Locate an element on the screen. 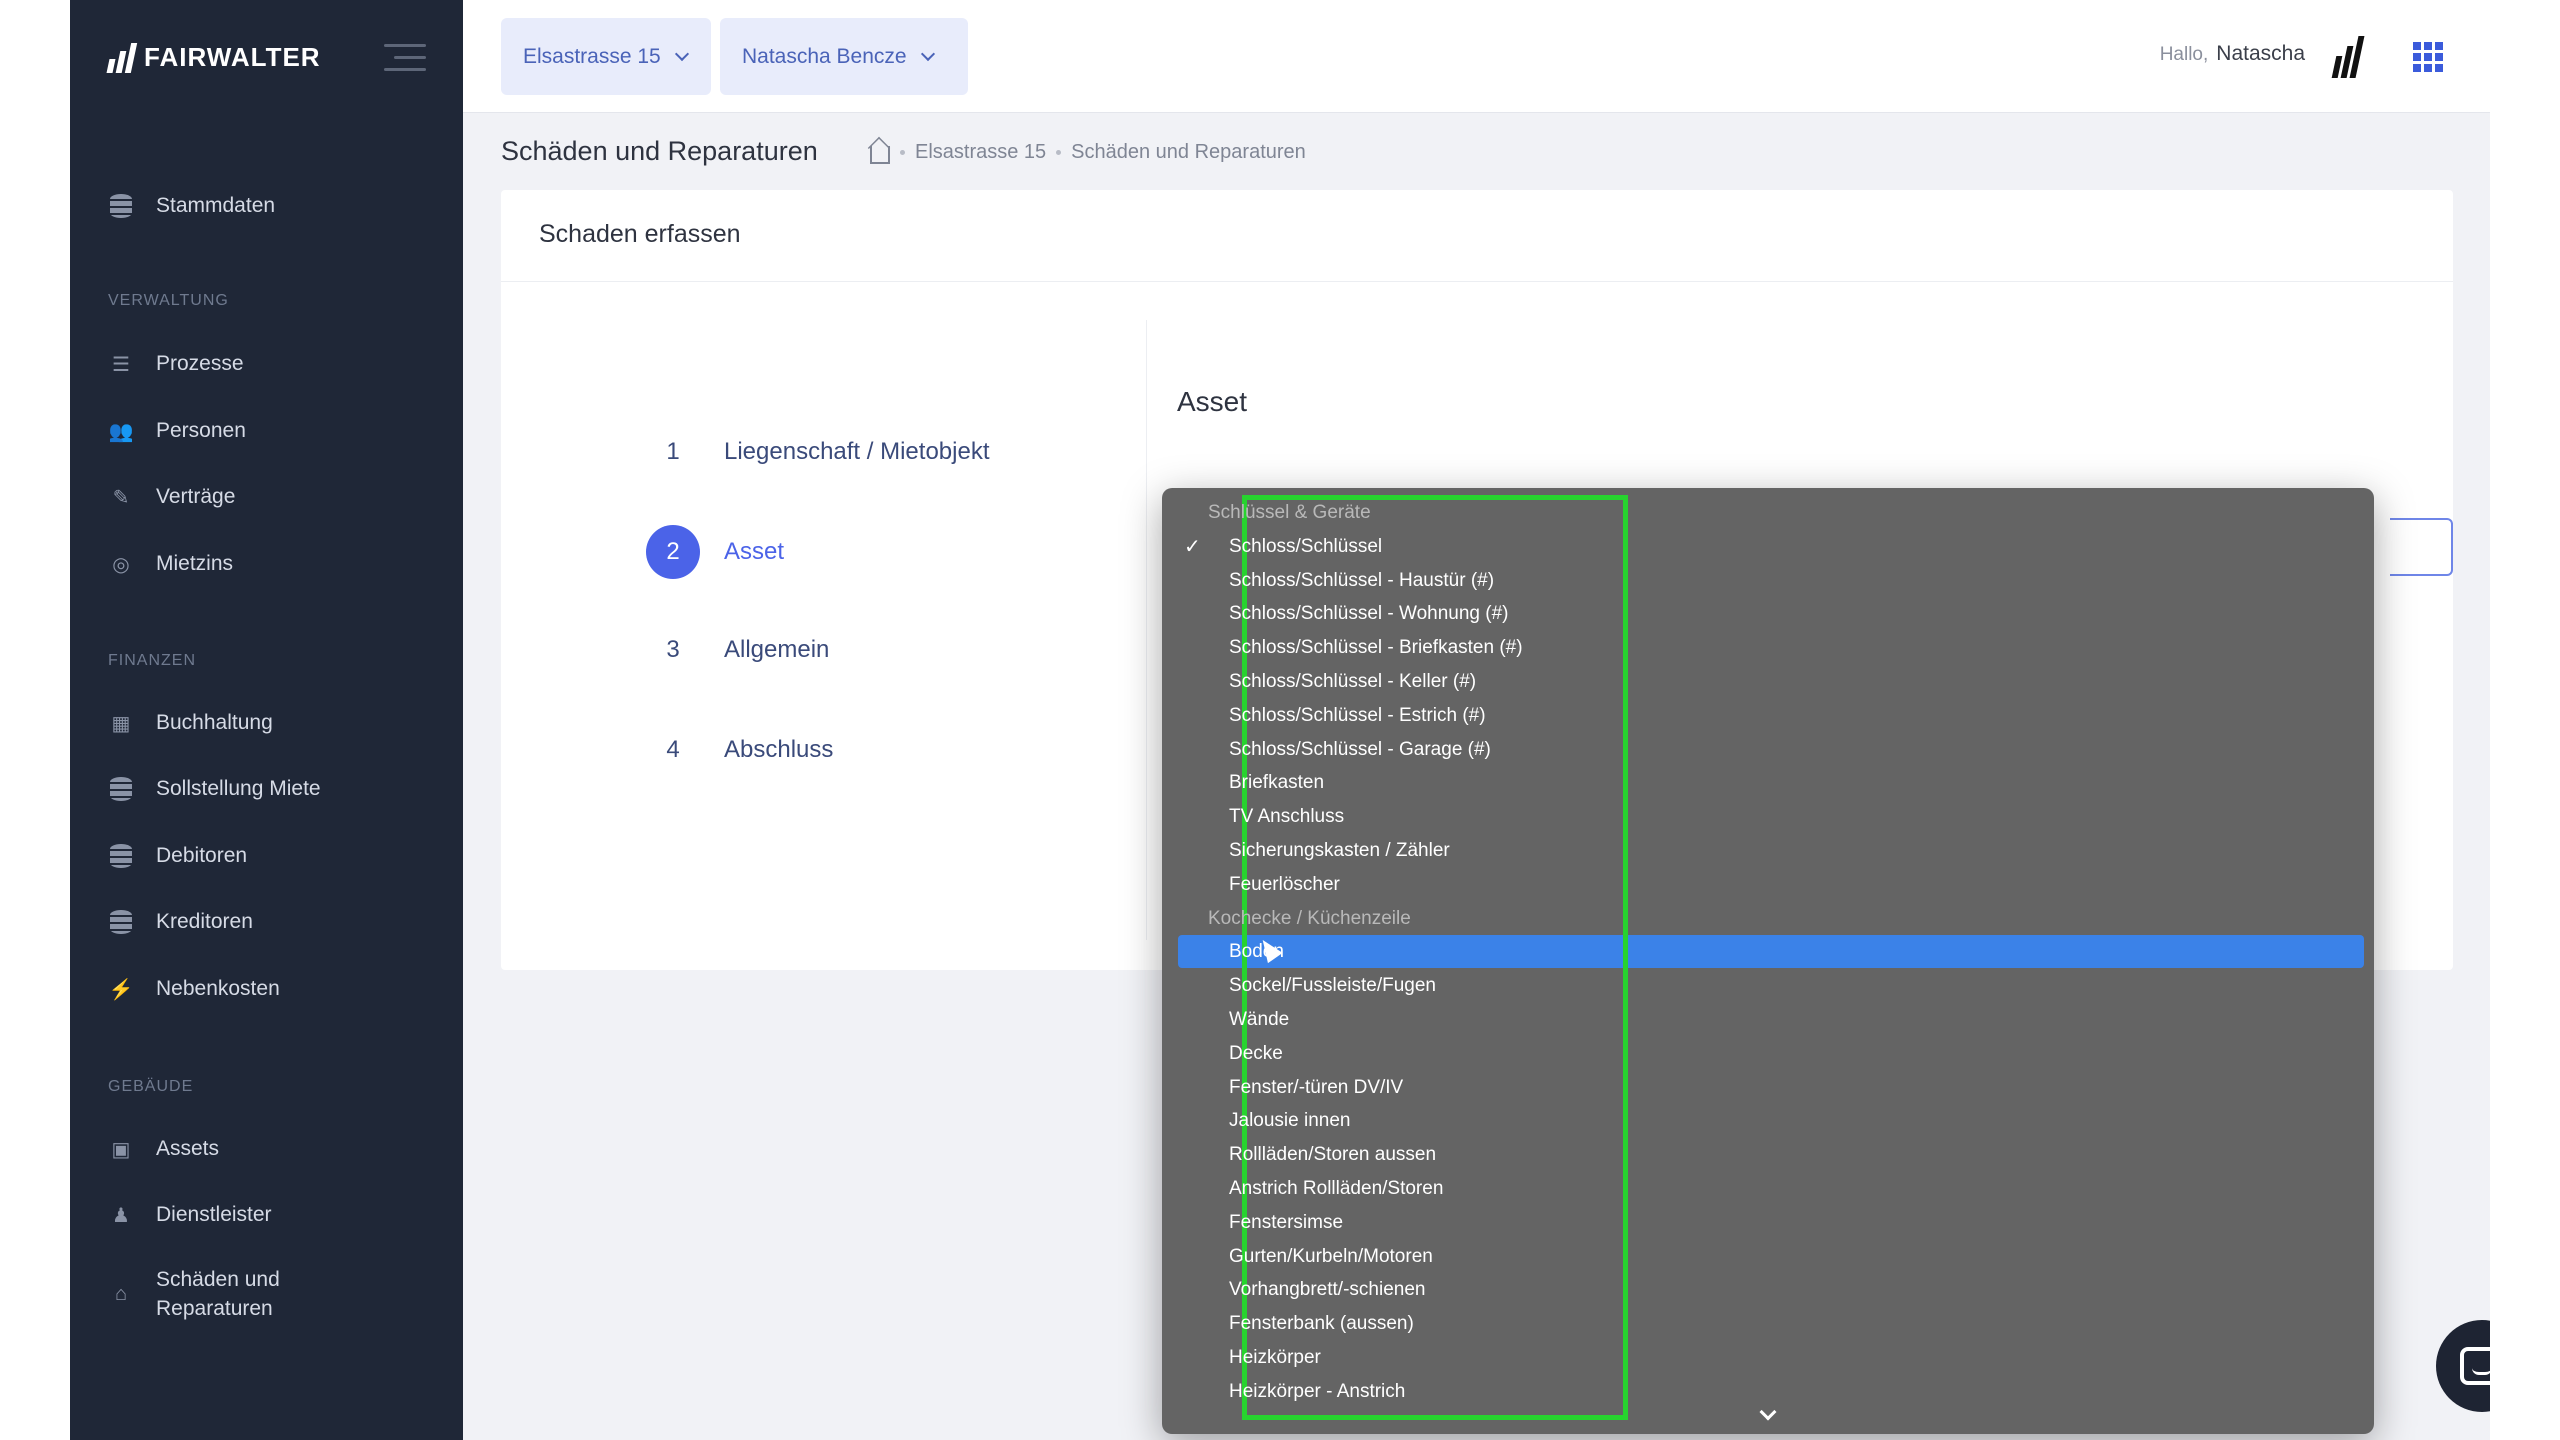  dropdown-option-label: Schloss/Schlüssel - Briefkasten (#) is located at coordinates (1376, 648).